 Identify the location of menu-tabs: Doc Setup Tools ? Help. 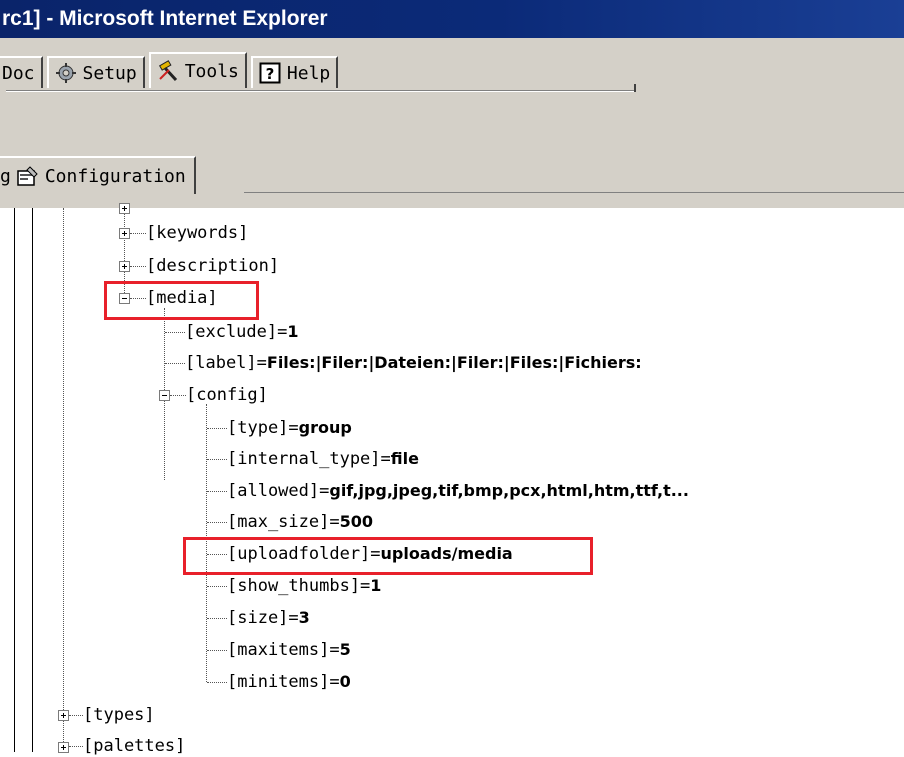
(171, 70).